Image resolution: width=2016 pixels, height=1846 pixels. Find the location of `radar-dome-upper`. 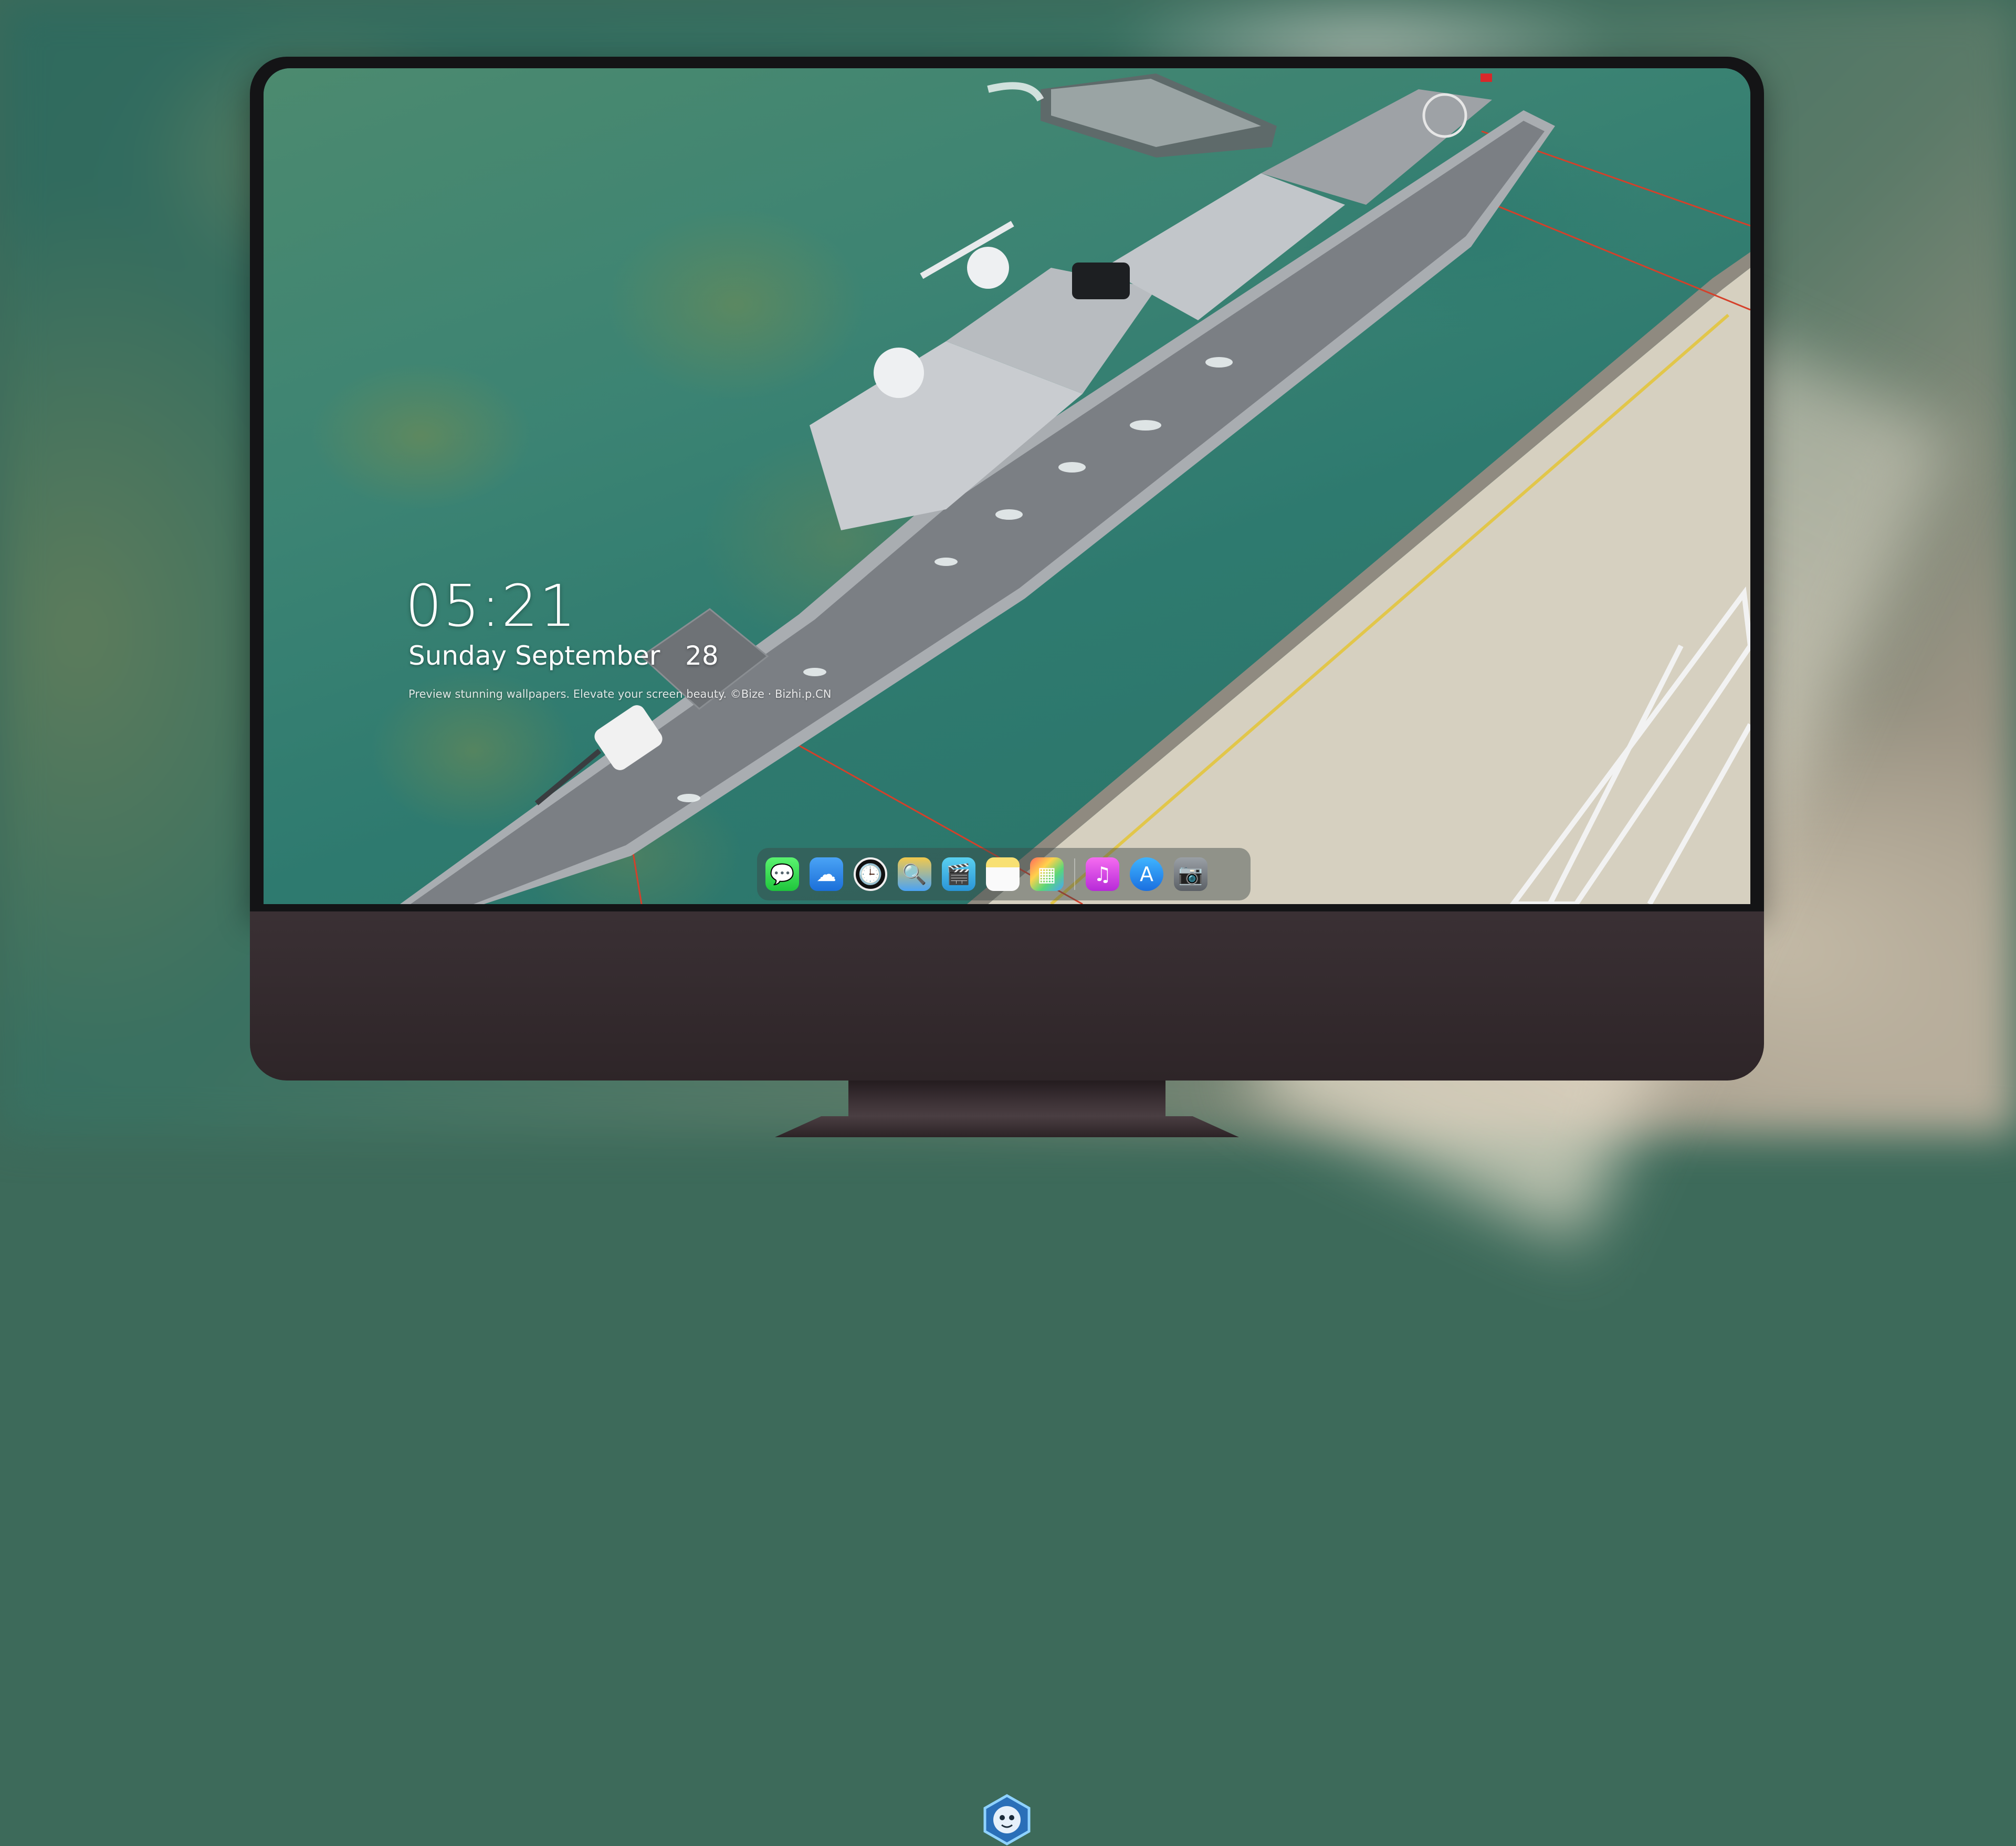

radar-dome-upper is located at coordinates (988, 268).